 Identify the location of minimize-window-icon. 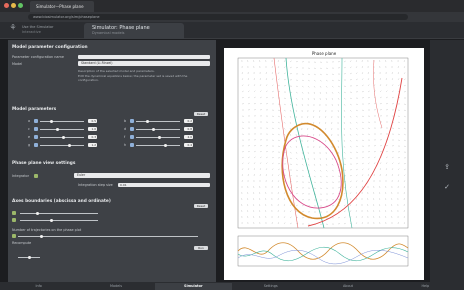
(13, 5).